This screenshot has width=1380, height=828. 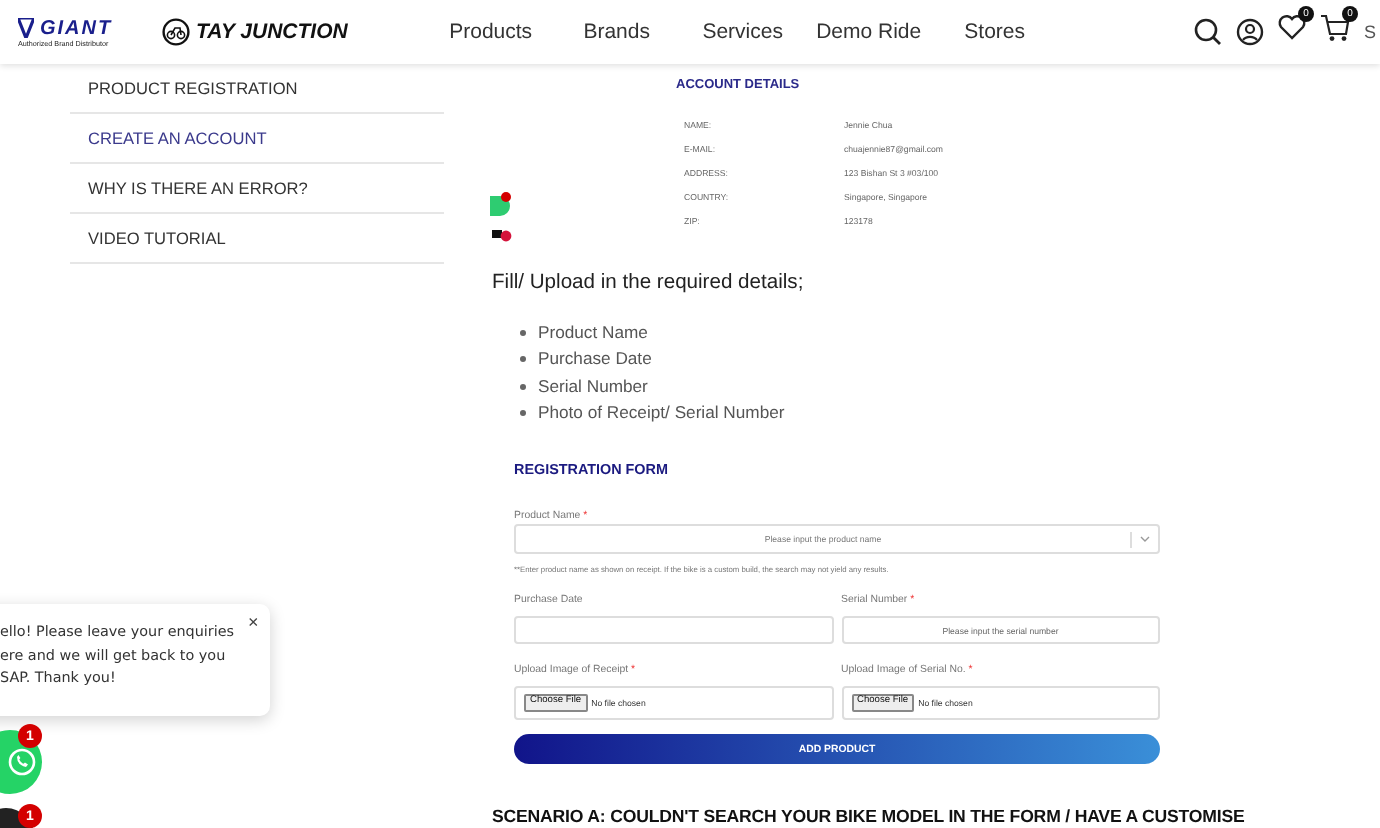 I want to click on nav-link: Services, so click(x=742, y=32).